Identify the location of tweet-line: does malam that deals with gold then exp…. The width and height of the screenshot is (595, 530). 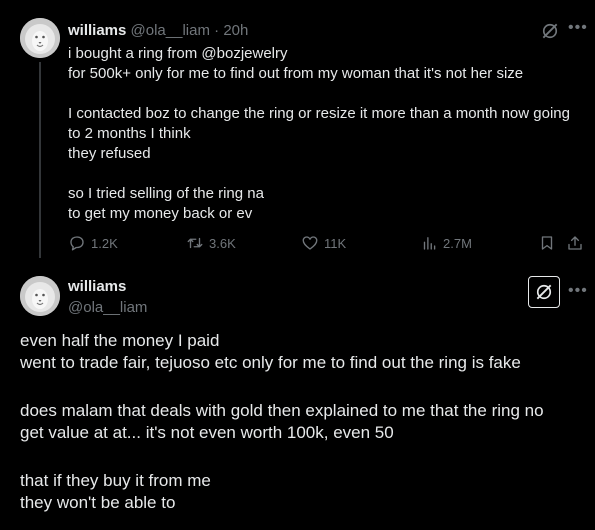
(282, 410).